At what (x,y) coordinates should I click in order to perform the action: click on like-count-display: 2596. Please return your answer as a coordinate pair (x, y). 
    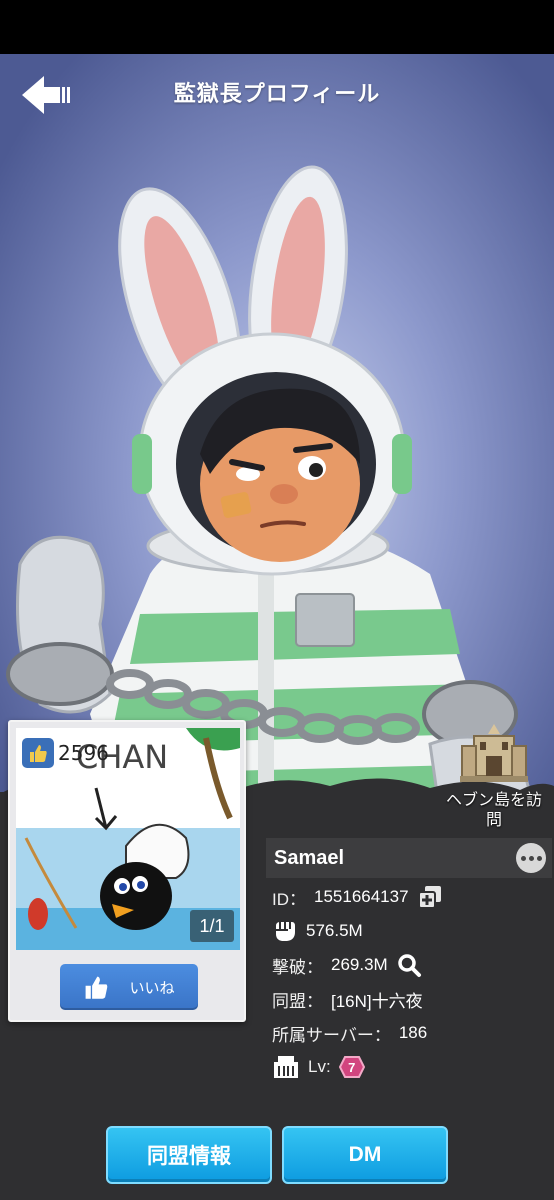
    Looking at the image, I should click on (65, 753).